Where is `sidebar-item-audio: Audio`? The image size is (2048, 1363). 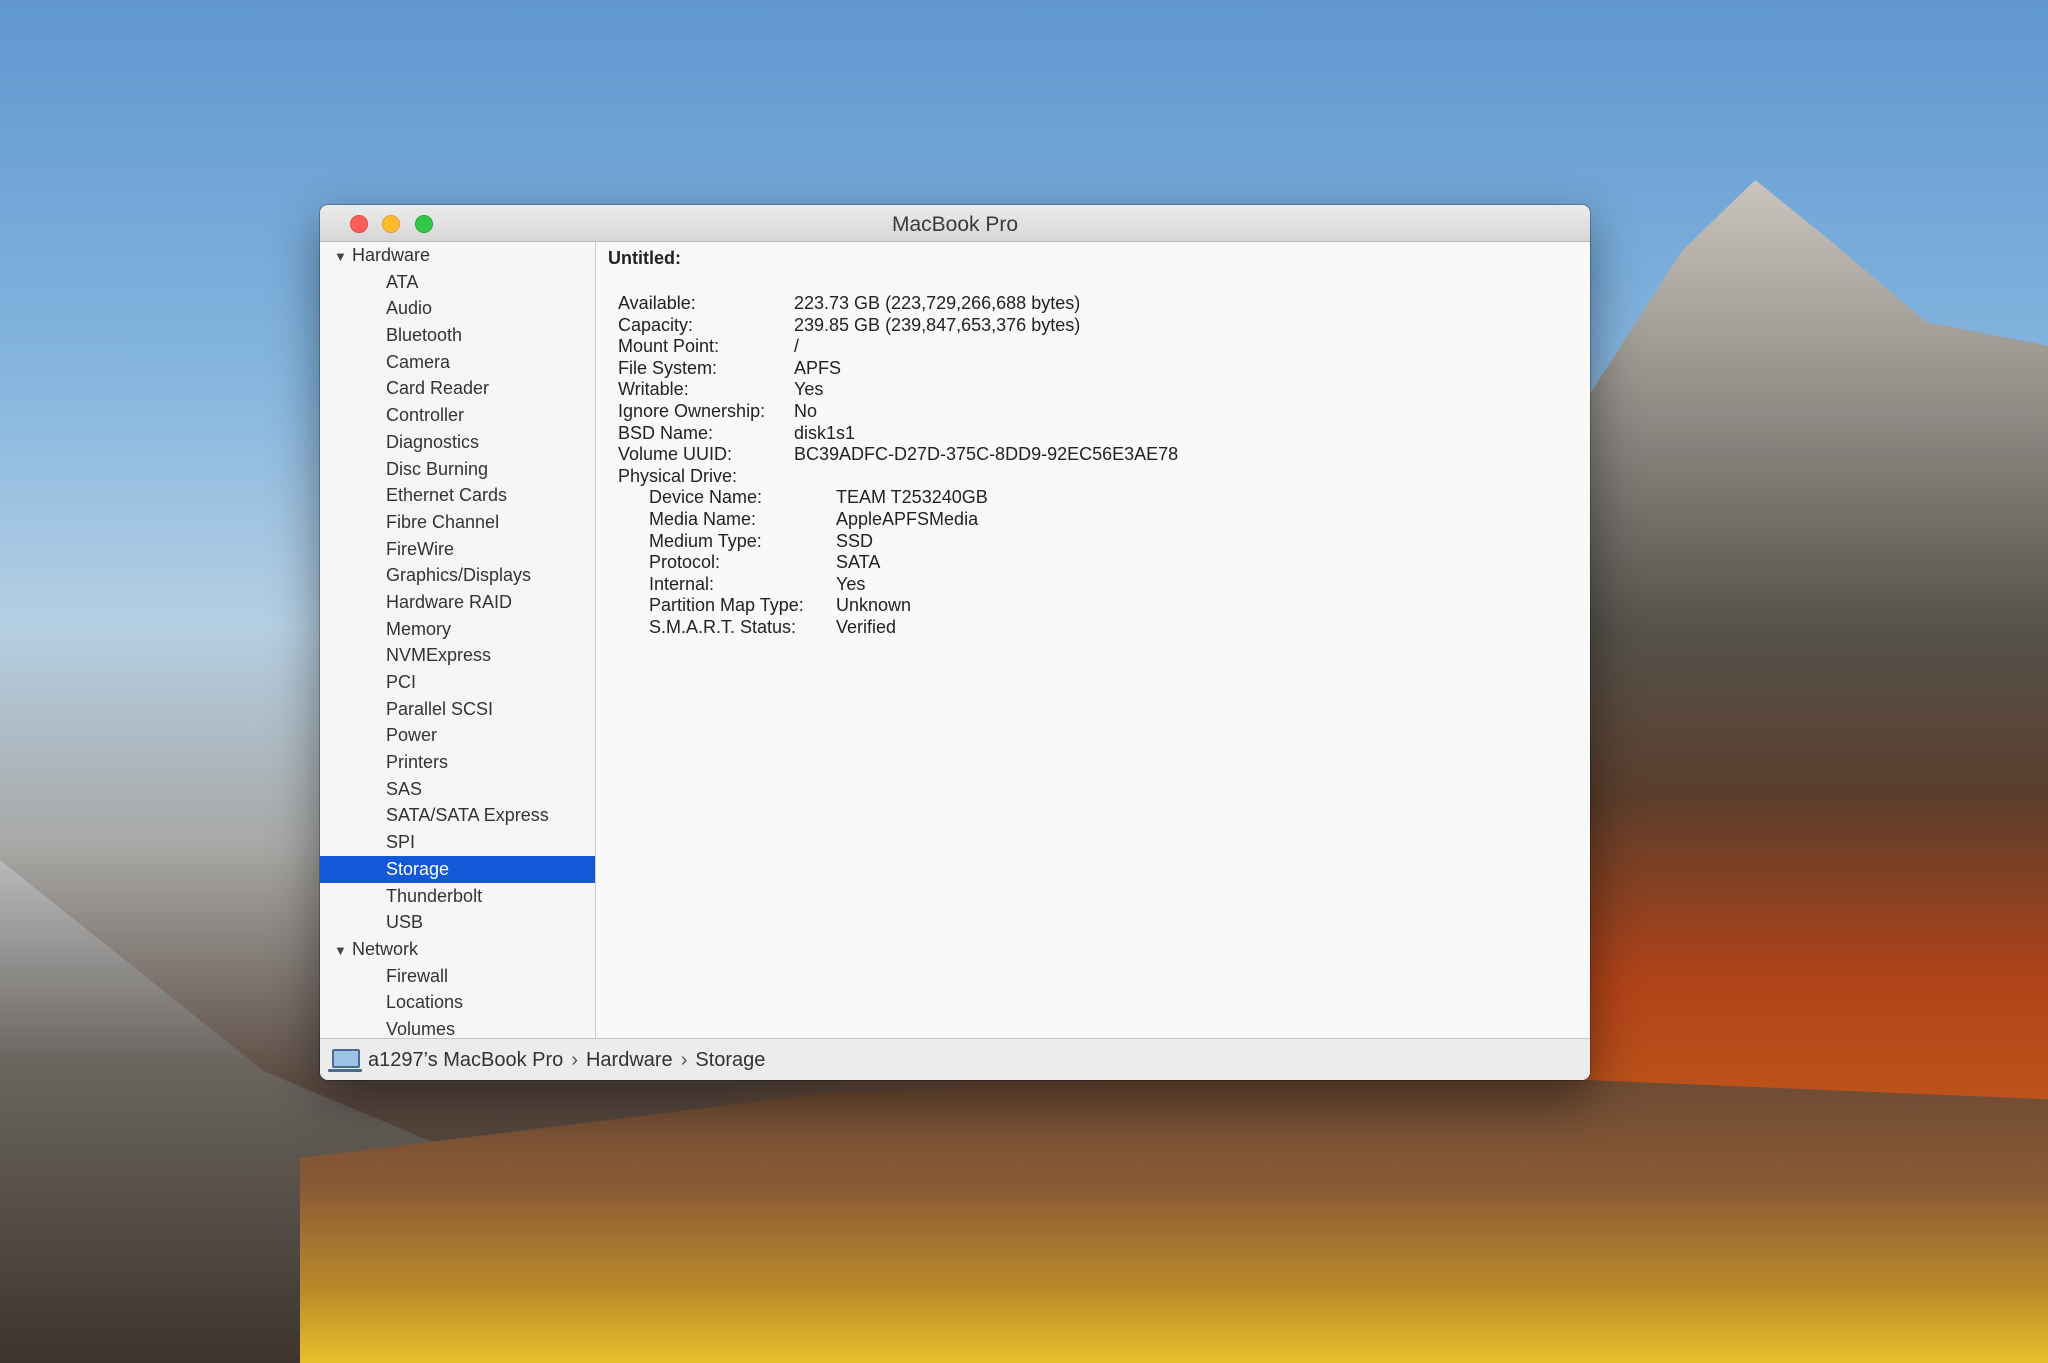 sidebar-item-audio: Audio is located at coordinates (457, 308).